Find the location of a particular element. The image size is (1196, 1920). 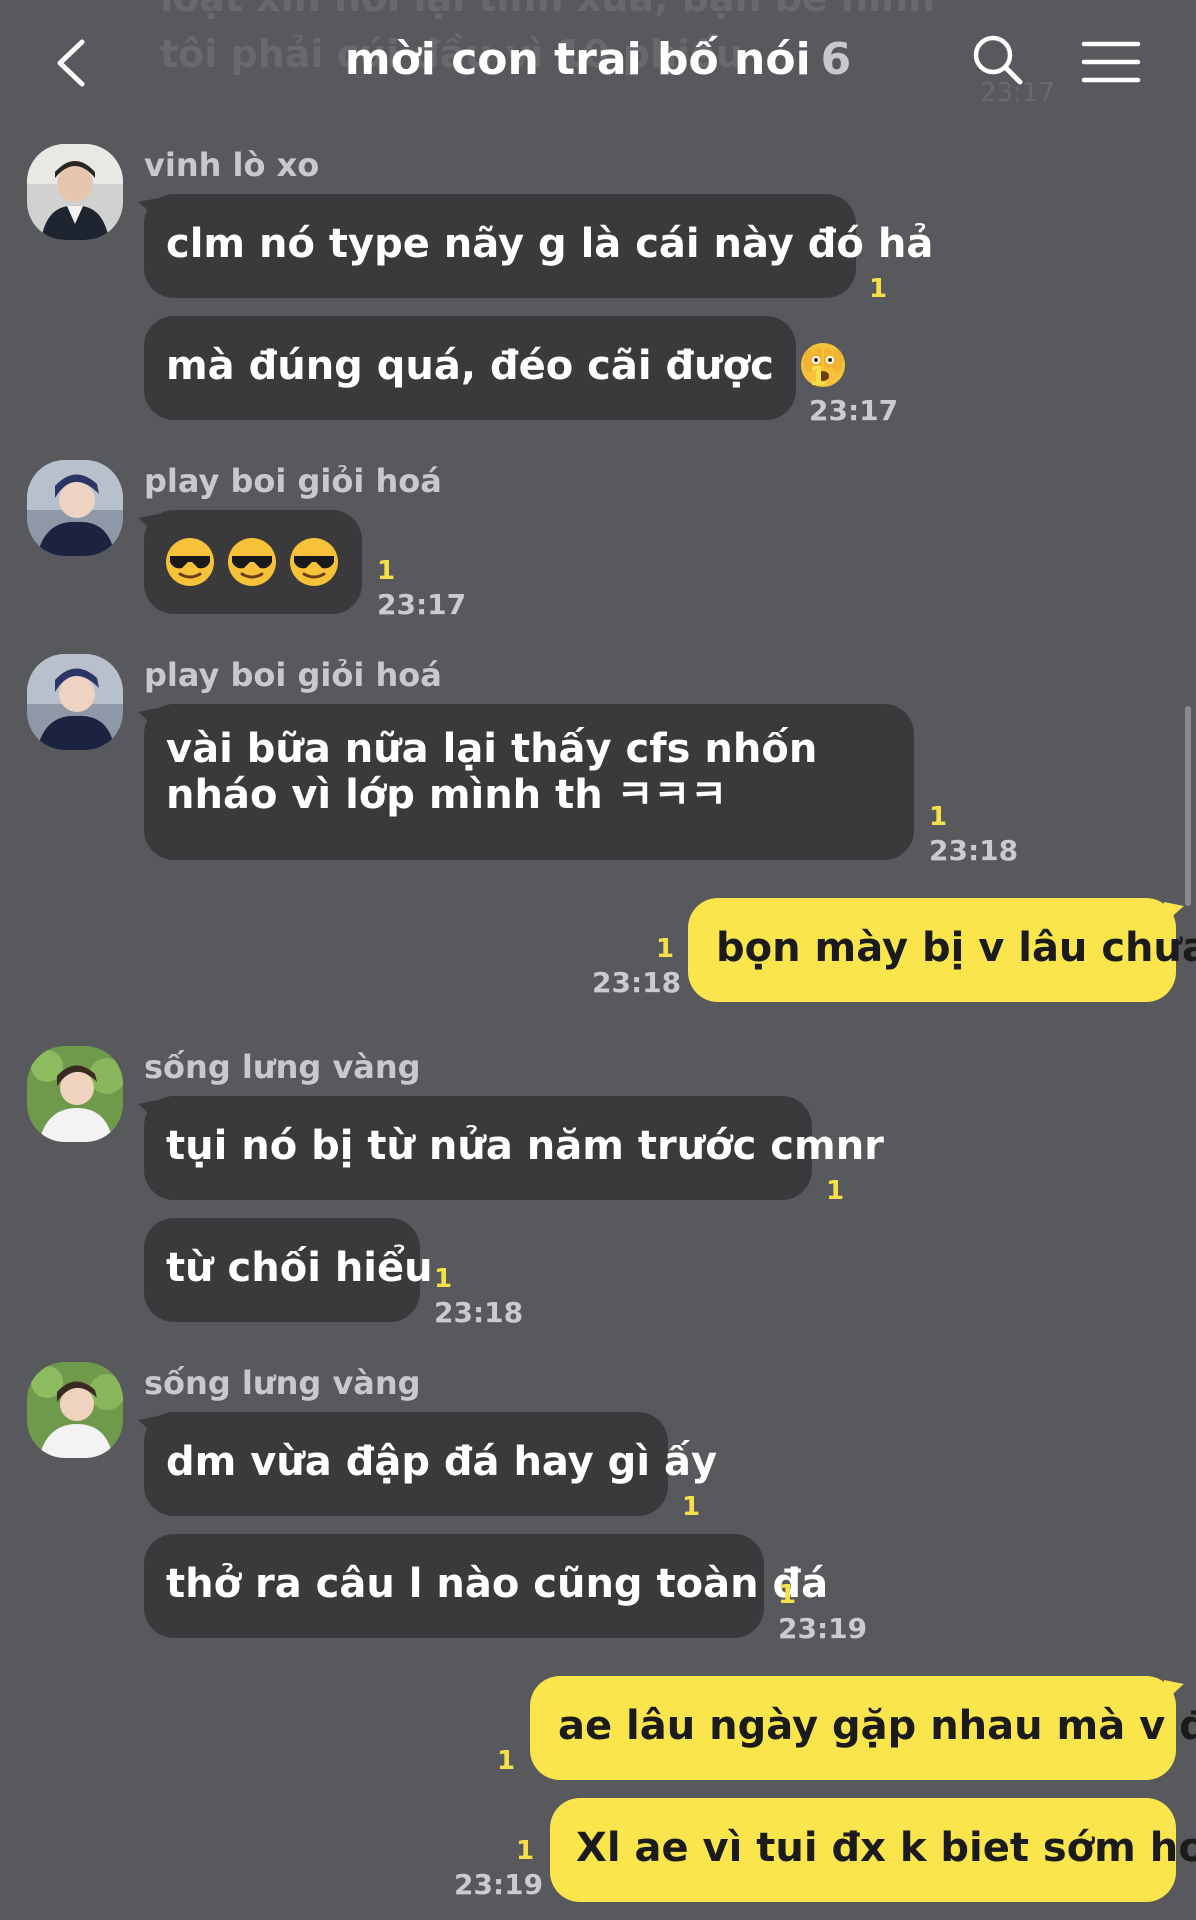

scrollbar is located at coordinates (1188, 806).